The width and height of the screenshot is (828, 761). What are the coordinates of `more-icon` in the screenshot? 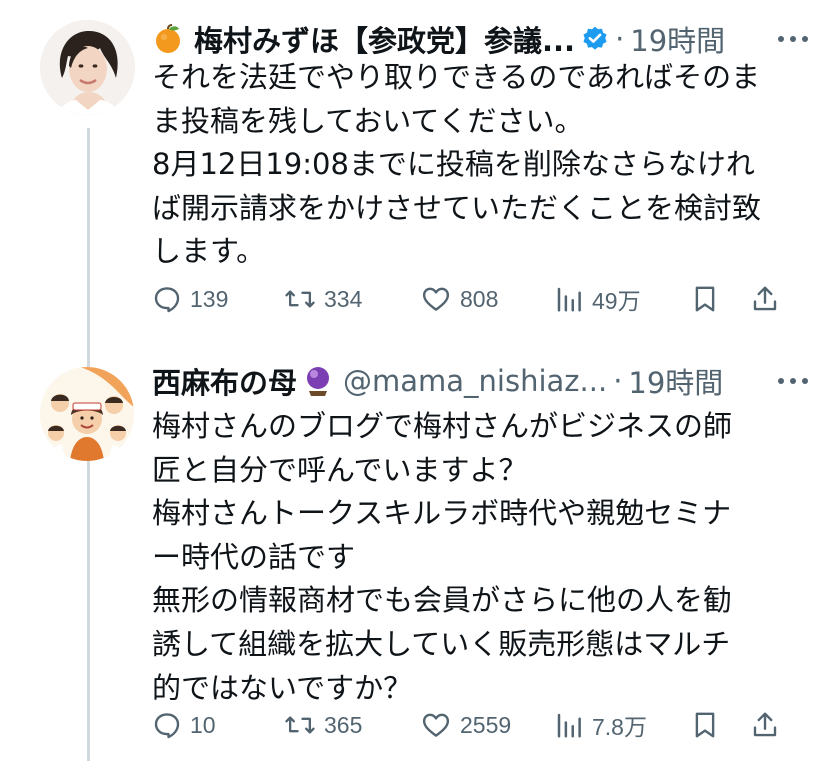 It's located at (793, 381).